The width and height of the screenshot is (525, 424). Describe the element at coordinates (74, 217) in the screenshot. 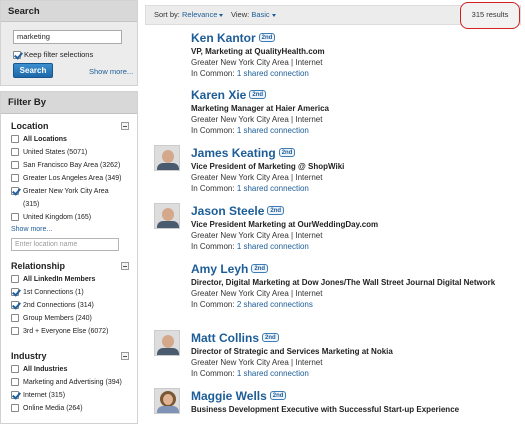

I see `filter-option: United Kingdom (165)` at that location.